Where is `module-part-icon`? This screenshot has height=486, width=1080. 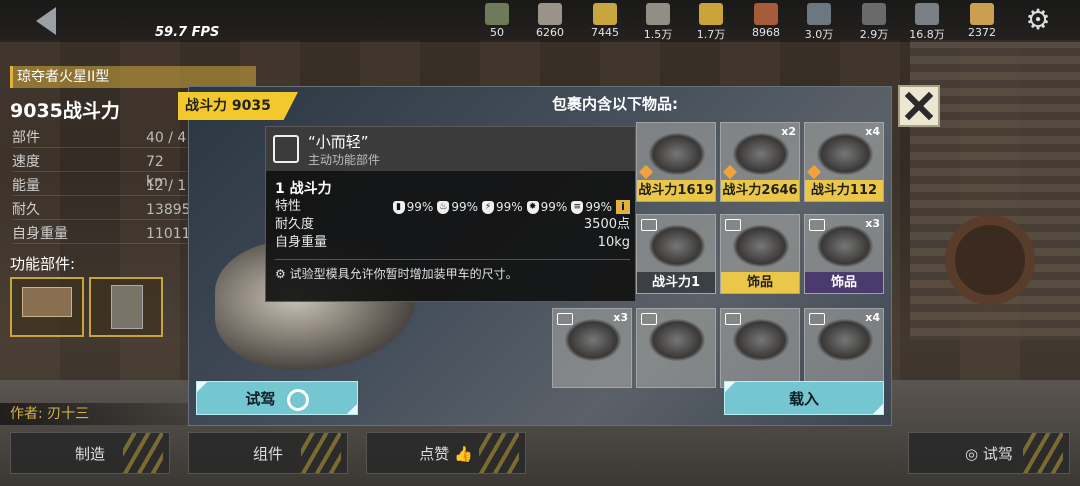 module-part-icon is located at coordinates (47, 302).